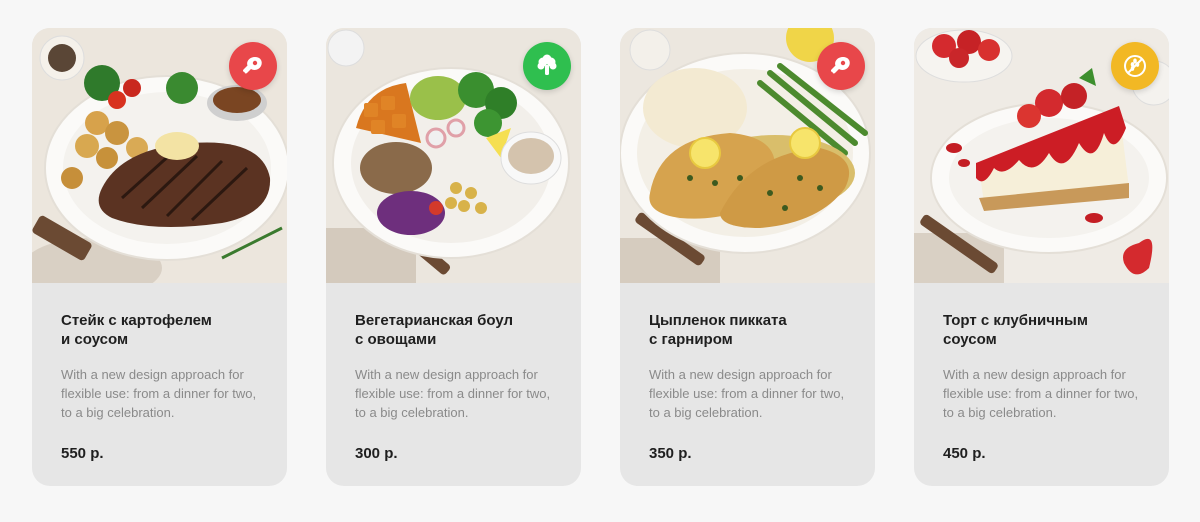 Image resolution: width=1200 pixels, height=522 pixels. What do you see at coordinates (434, 330) in the screenshot?
I see `dish-title: Вегетарианская боул с овощами` at bounding box center [434, 330].